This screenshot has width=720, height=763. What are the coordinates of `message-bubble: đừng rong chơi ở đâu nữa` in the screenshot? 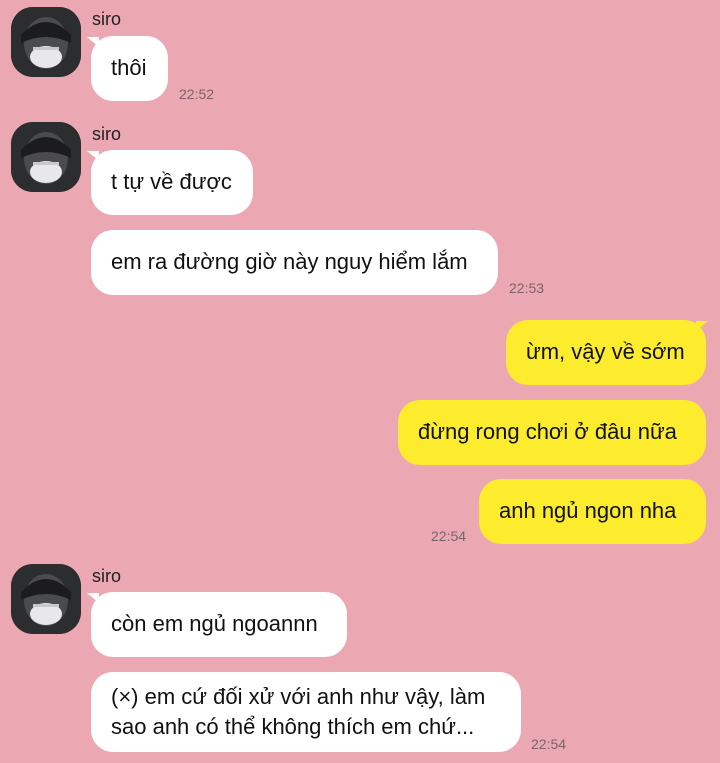 It's located at (552, 432).